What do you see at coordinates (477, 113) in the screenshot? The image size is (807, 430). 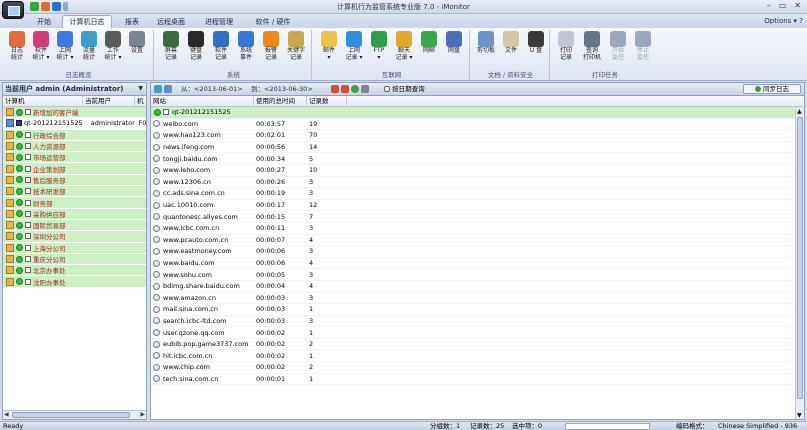 I see `group-row: qt-201212151525` at bounding box center [477, 113].